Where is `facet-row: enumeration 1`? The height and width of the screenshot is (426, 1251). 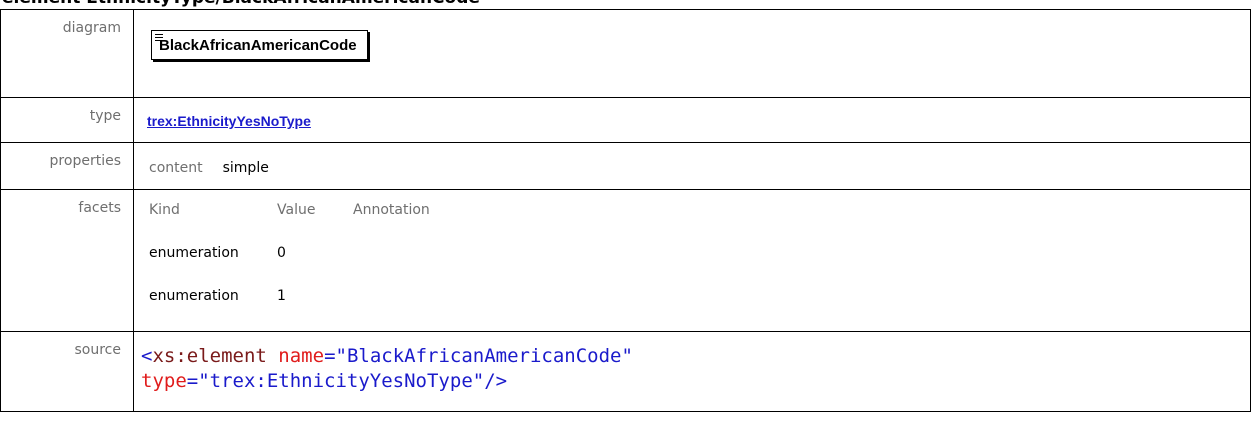
facet-row: enumeration 1 is located at coordinates (699, 309).